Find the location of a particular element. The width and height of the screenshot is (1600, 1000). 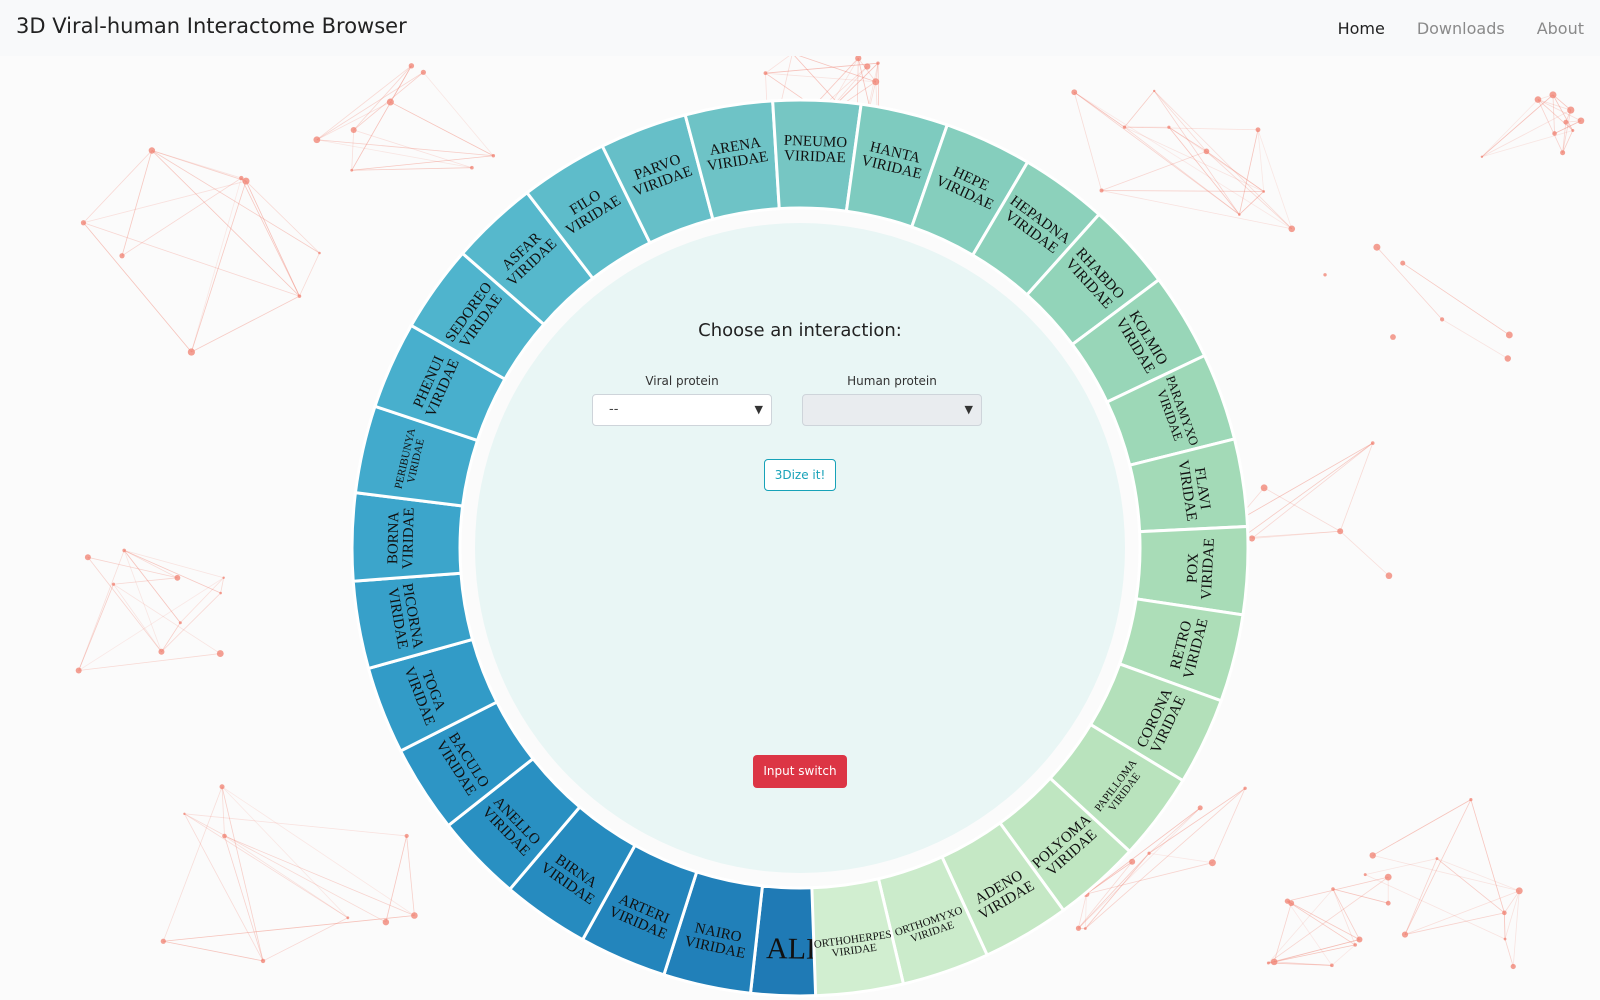

nav-about-link: About is located at coordinates (1560, 28).